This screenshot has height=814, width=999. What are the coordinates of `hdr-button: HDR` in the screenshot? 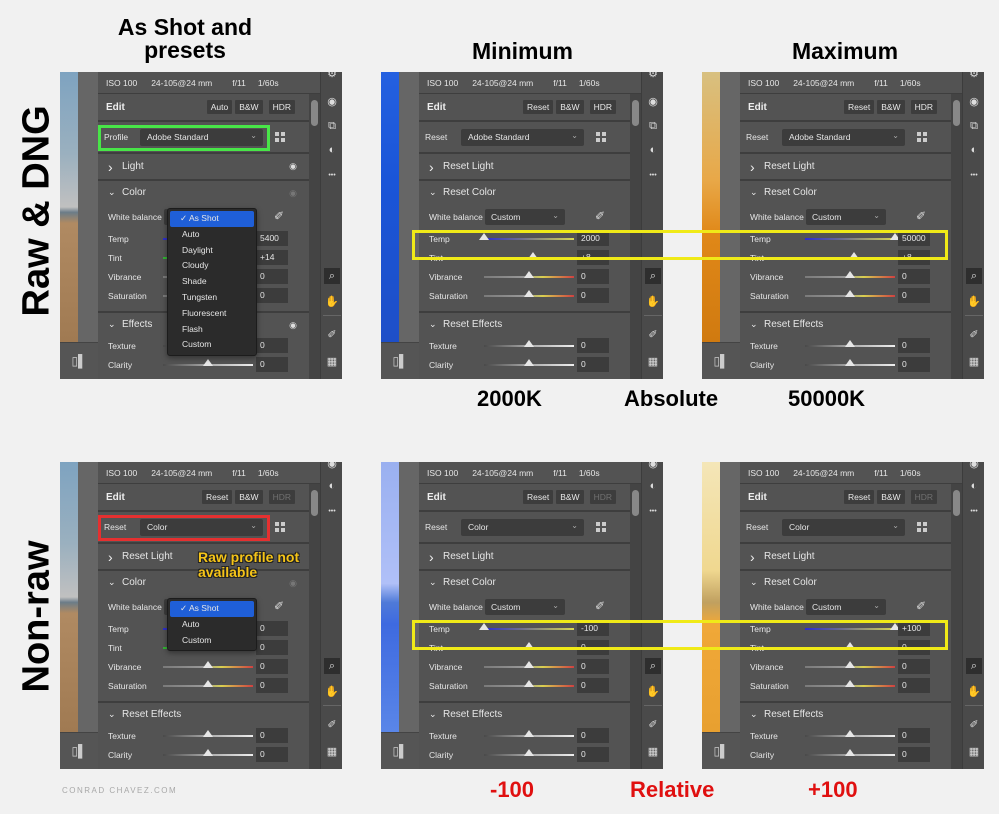 It's located at (923, 107).